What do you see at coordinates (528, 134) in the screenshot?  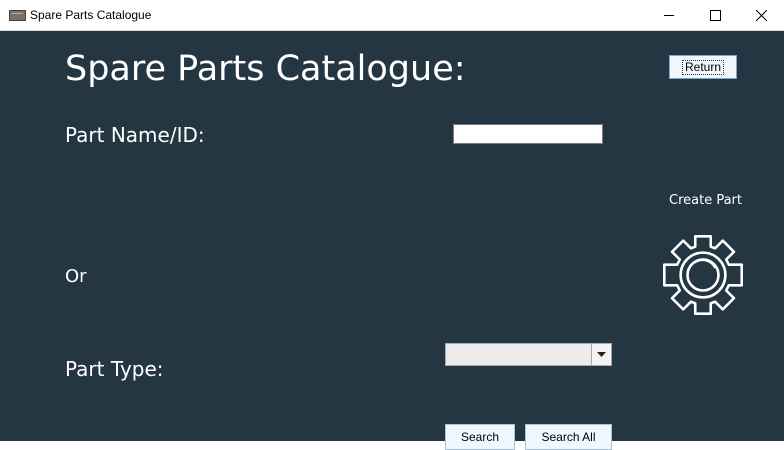 I see `part-name-input` at bounding box center [528, 134].